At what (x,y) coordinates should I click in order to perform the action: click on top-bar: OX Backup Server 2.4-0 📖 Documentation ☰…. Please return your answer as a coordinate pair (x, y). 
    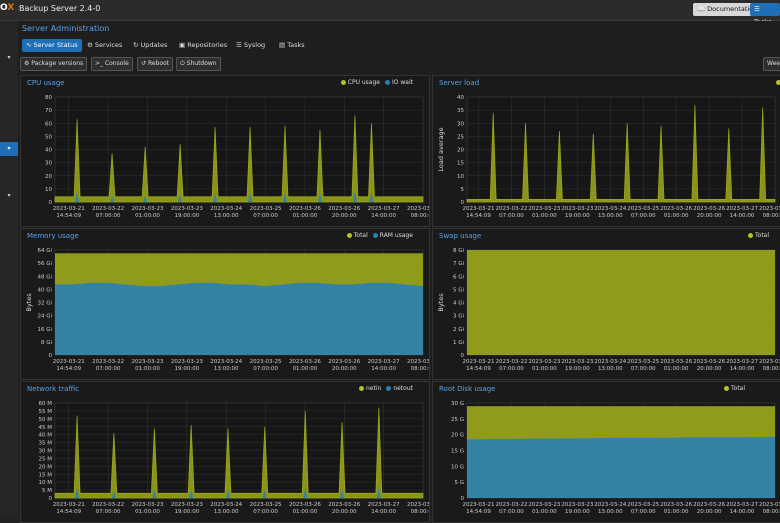
    Looking at the image, I should click on (390, 13).